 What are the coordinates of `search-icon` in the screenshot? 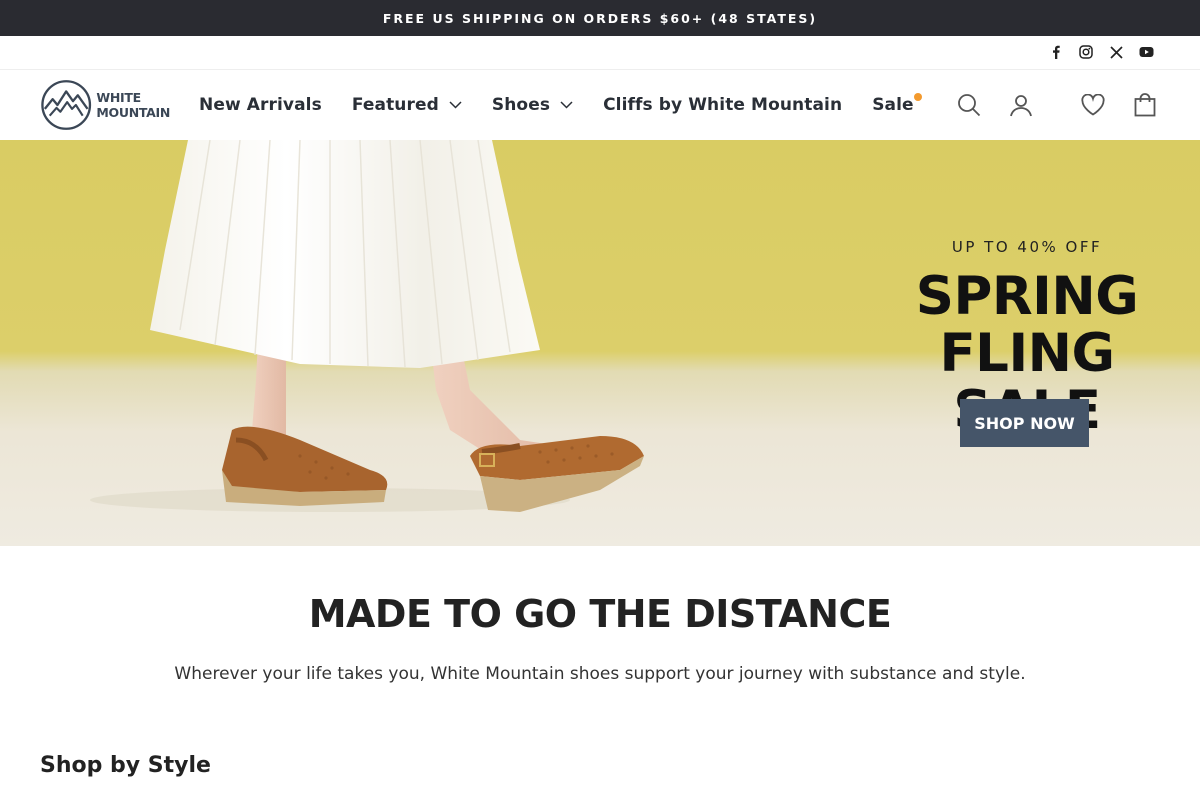 It's located at (969, 105).